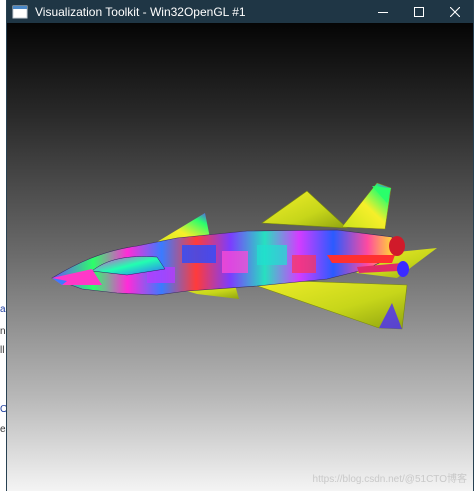 This screenshot has height=491, width=474. I want to click on close-icon, so click(455, 11).